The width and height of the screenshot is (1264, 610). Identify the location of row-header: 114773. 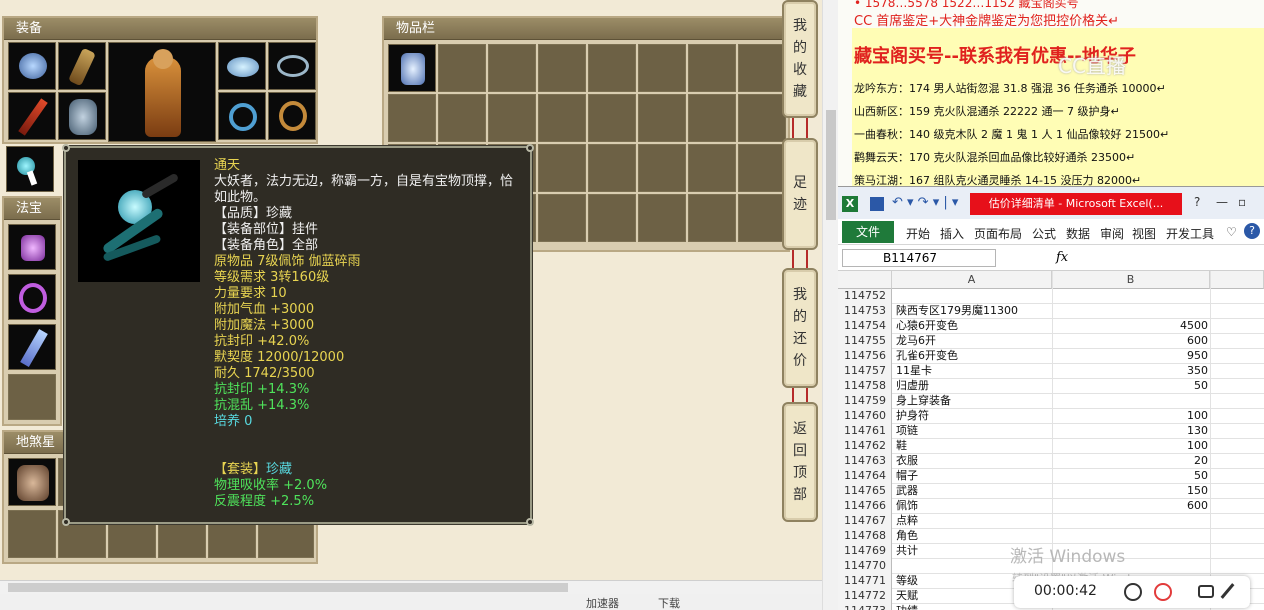
(865, 607).